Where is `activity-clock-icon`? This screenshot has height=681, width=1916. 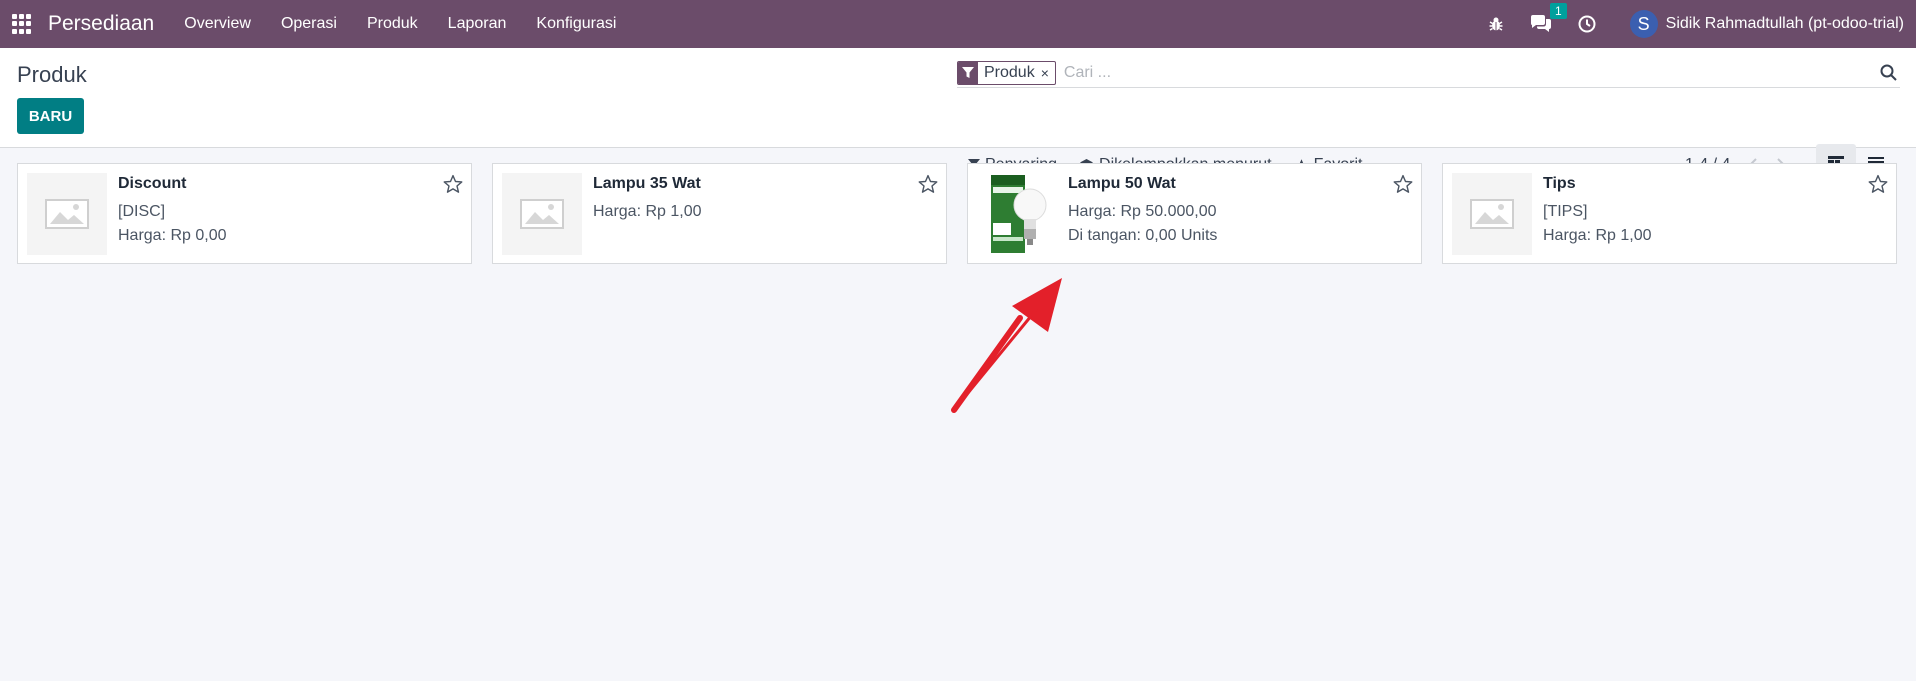
activity-clock-icon is located at coordinates (1587, 24).